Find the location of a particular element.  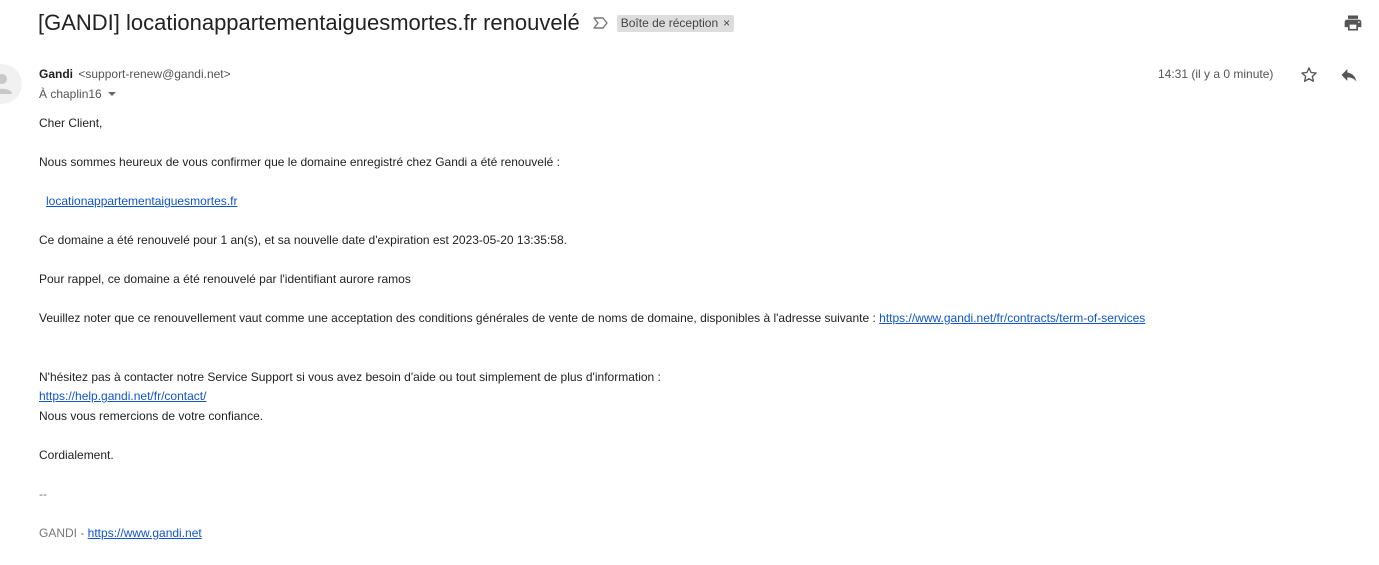

signature: GANDI - https://www.gandi.net is located at coordinates (120, 533).